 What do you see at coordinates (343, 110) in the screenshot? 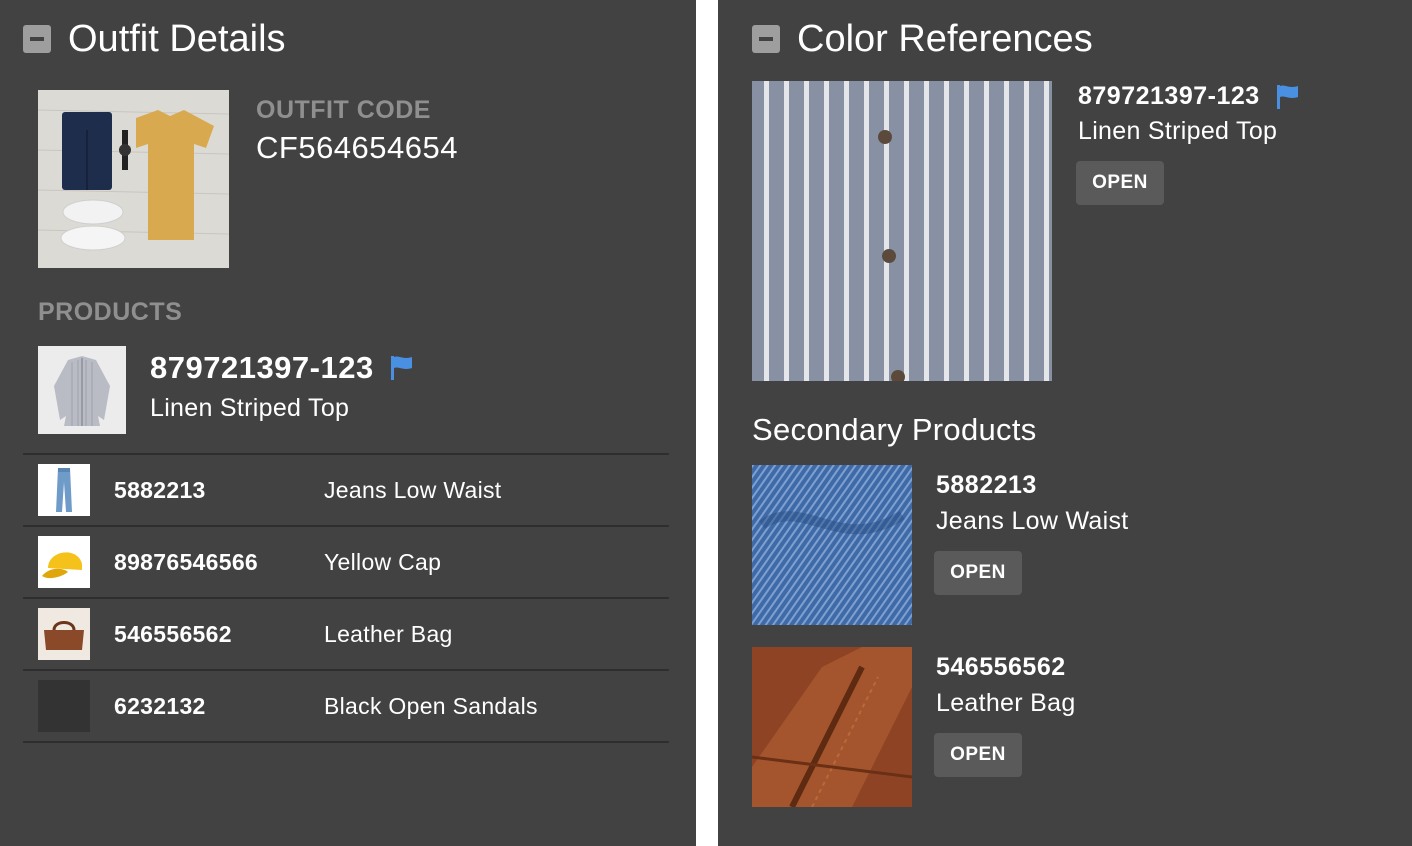
I see `outfit-code-label: OUTFIT CODE` at bounding box center [343, 110].